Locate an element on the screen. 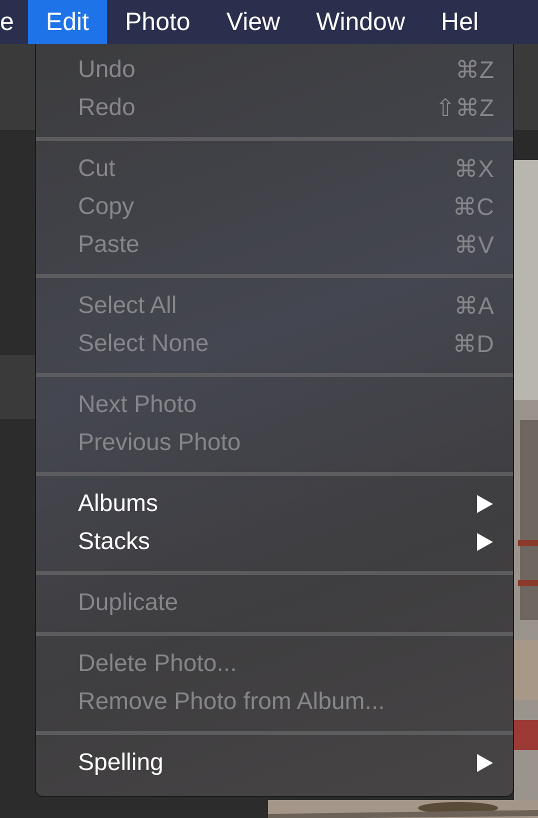 The width and height of the screenshot is (538, 818). menu-bar-item: Photo is located at coordinates (157, 22).